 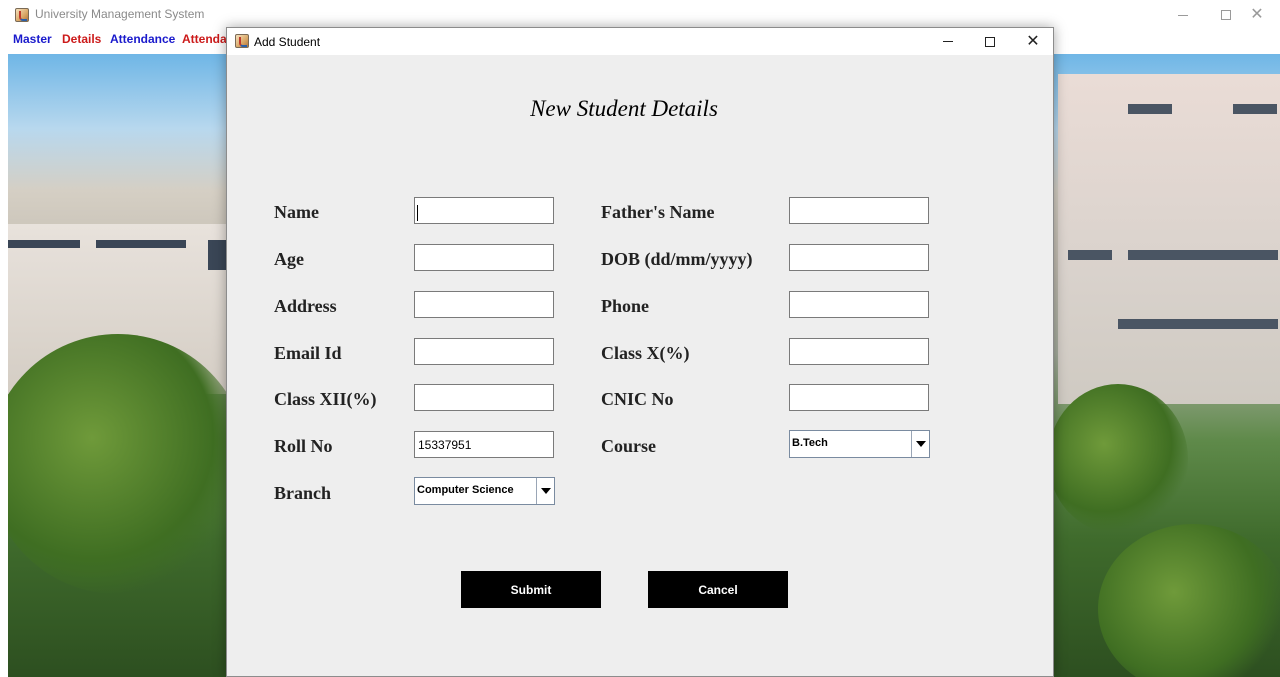 I want to click on menu-master: Master, so click(x=32, y=39).